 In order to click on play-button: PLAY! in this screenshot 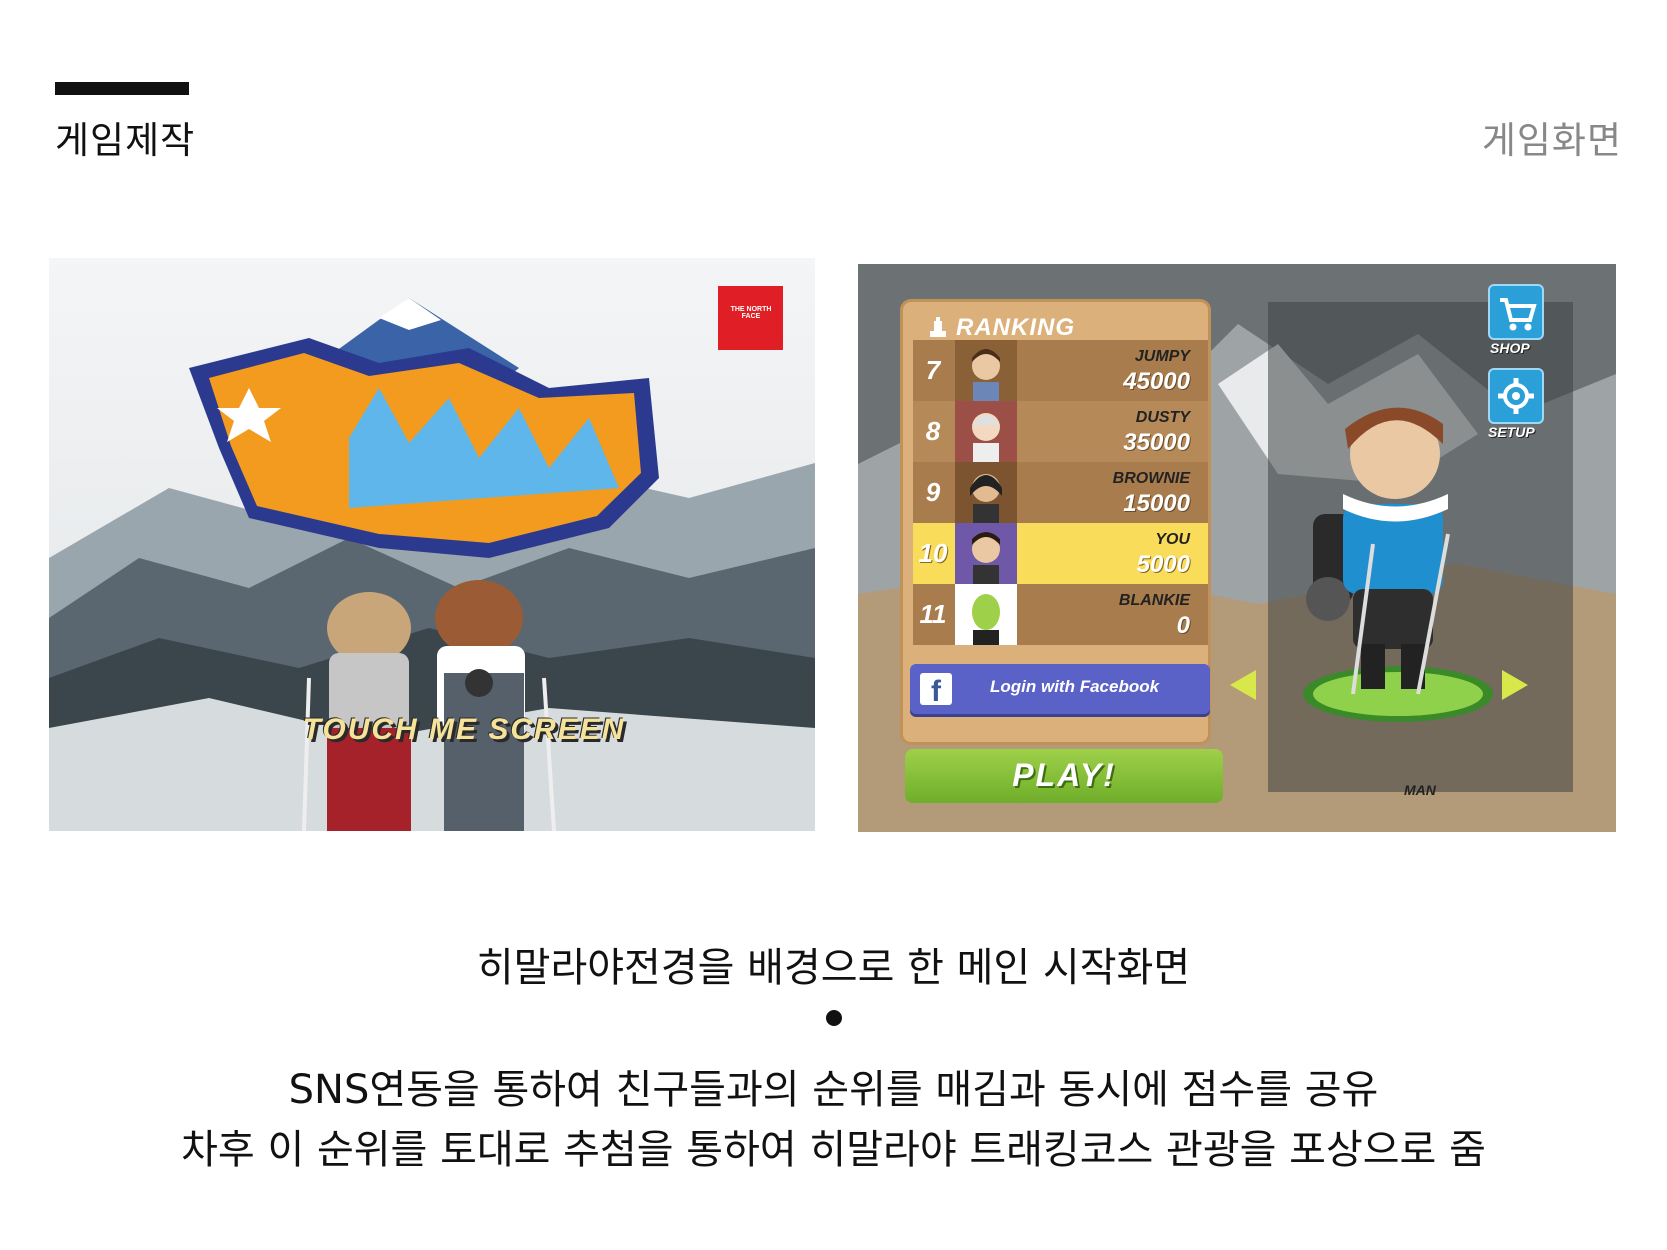, I will do `click(1064, 776)`.